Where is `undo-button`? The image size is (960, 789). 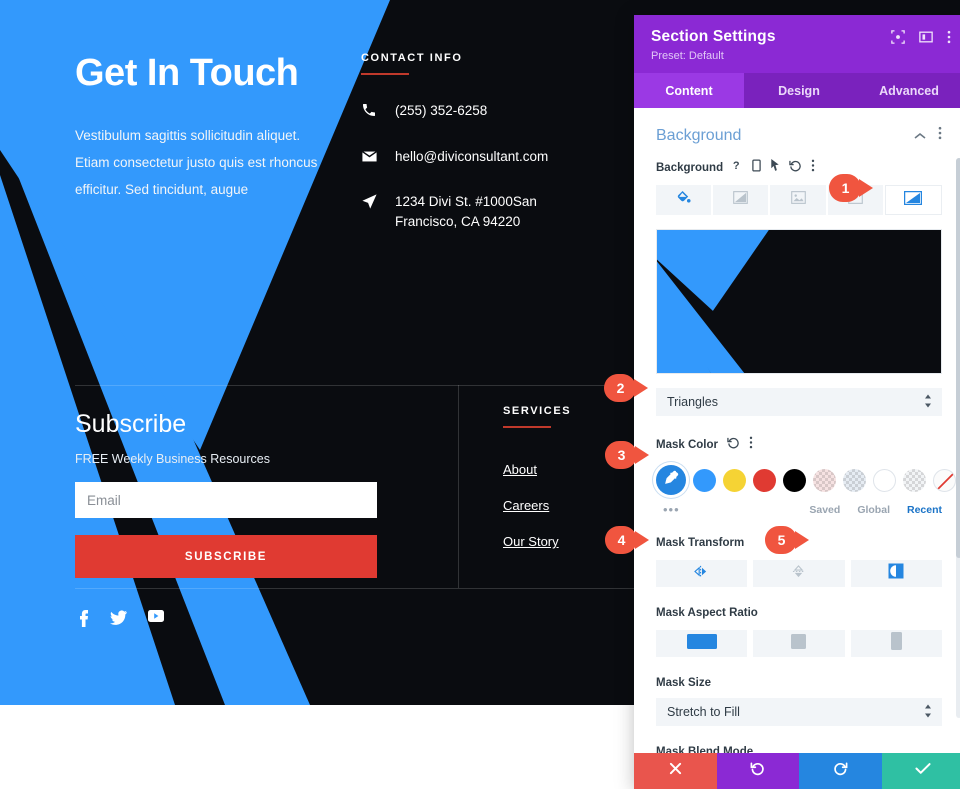
undo-button is located at coordinates (757, 771).